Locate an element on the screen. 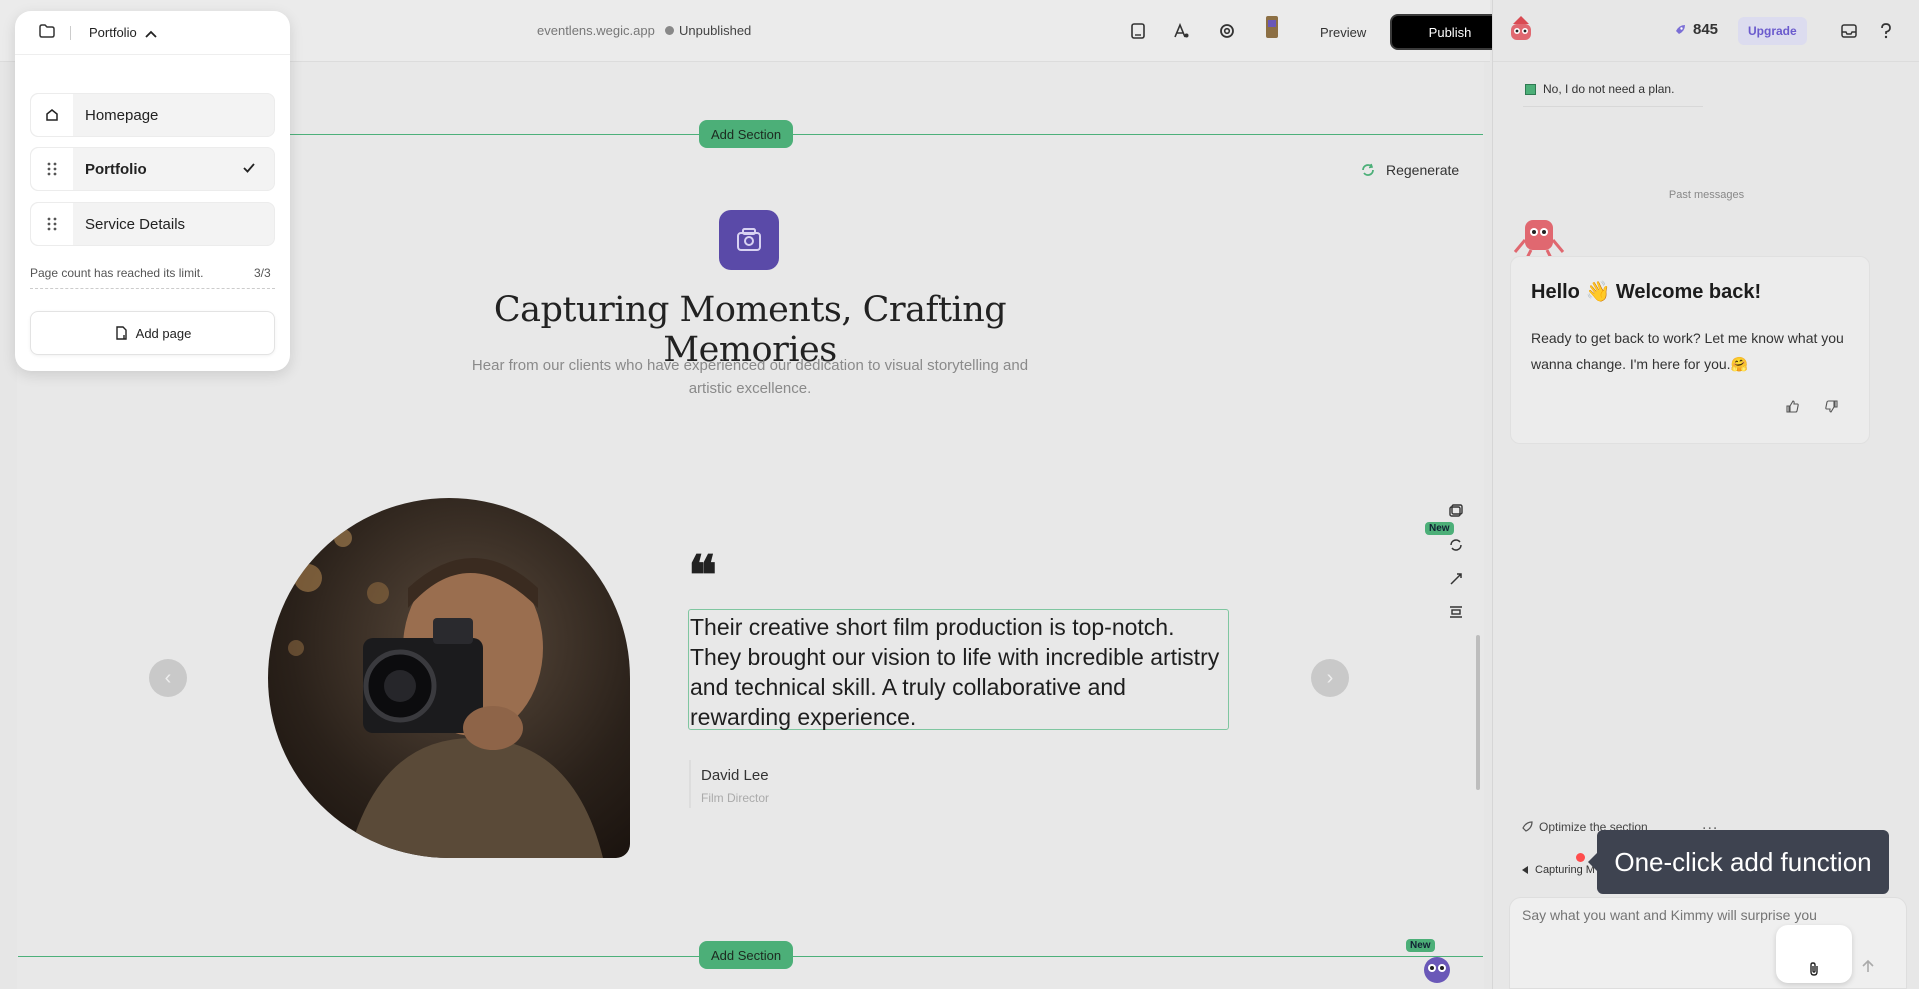 The height and width of the screenshot is (989, 1919). avatar is located at coordinates (1272, 27).